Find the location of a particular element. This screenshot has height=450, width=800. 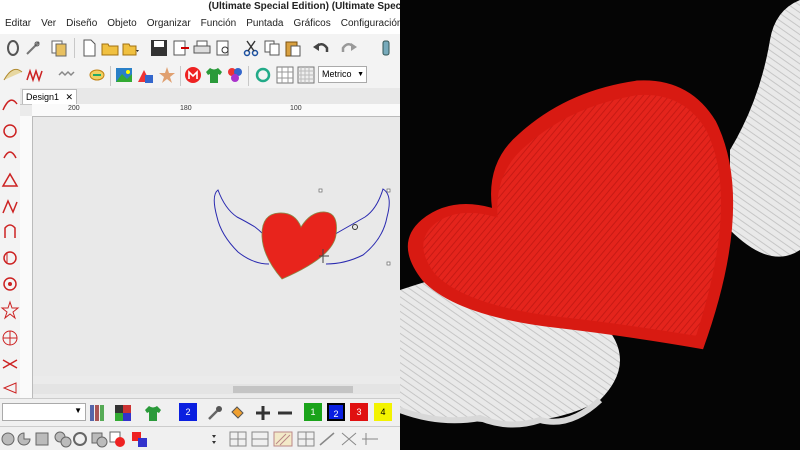

current-color-swatch: 2 is located at coordinates (188, 412).